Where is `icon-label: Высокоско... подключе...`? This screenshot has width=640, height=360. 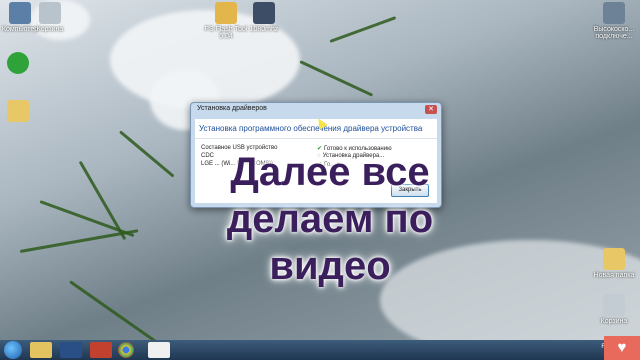
icon-label: Высокоско... подключе... is located at coordinates (614, 33).